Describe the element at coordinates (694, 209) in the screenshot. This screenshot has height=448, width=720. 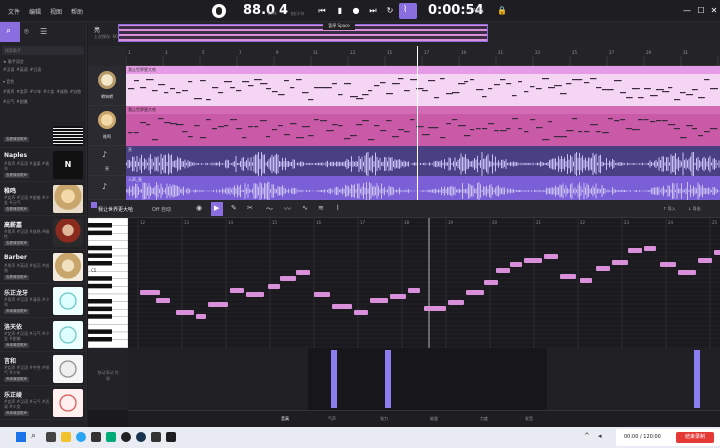
I see `export-button: ↓ 导出` at that location.